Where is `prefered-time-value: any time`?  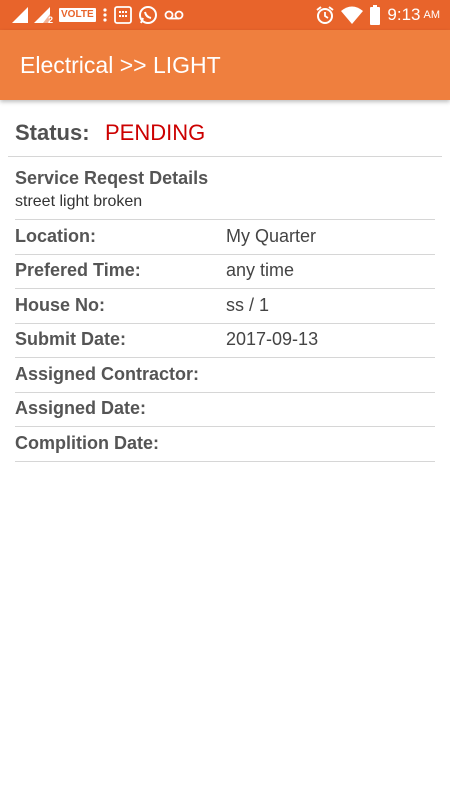 prefered-time-value: any time is located at coordinates (260, 270).